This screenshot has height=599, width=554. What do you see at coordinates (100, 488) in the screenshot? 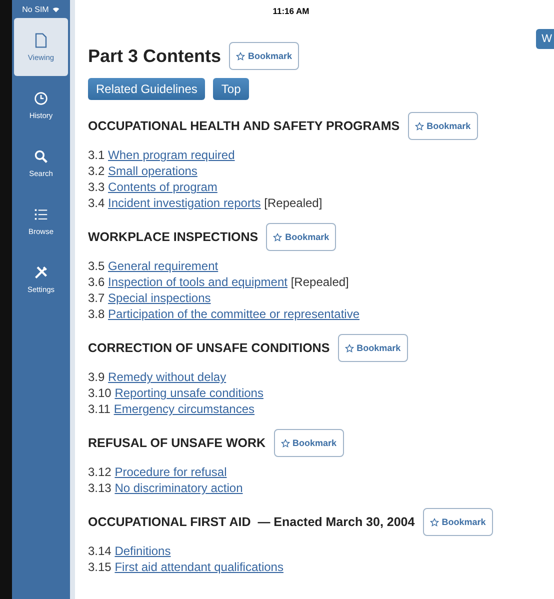
I see `section-number: 3.13` at bounding box center [100, 488].